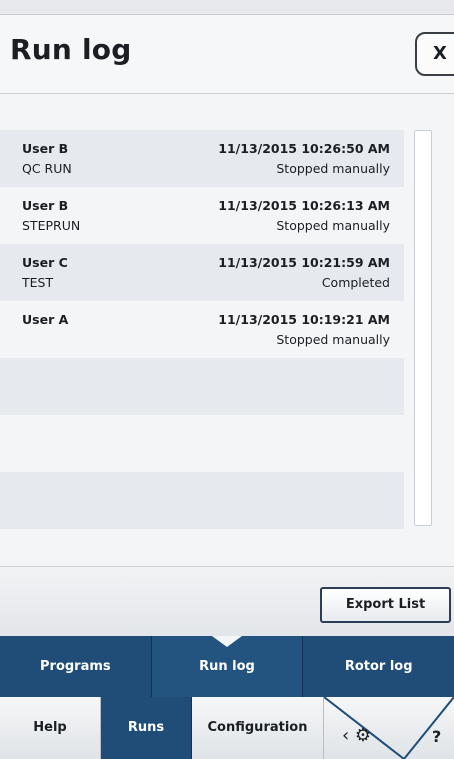  I want to click on header: Run log X, so click(227, 54).